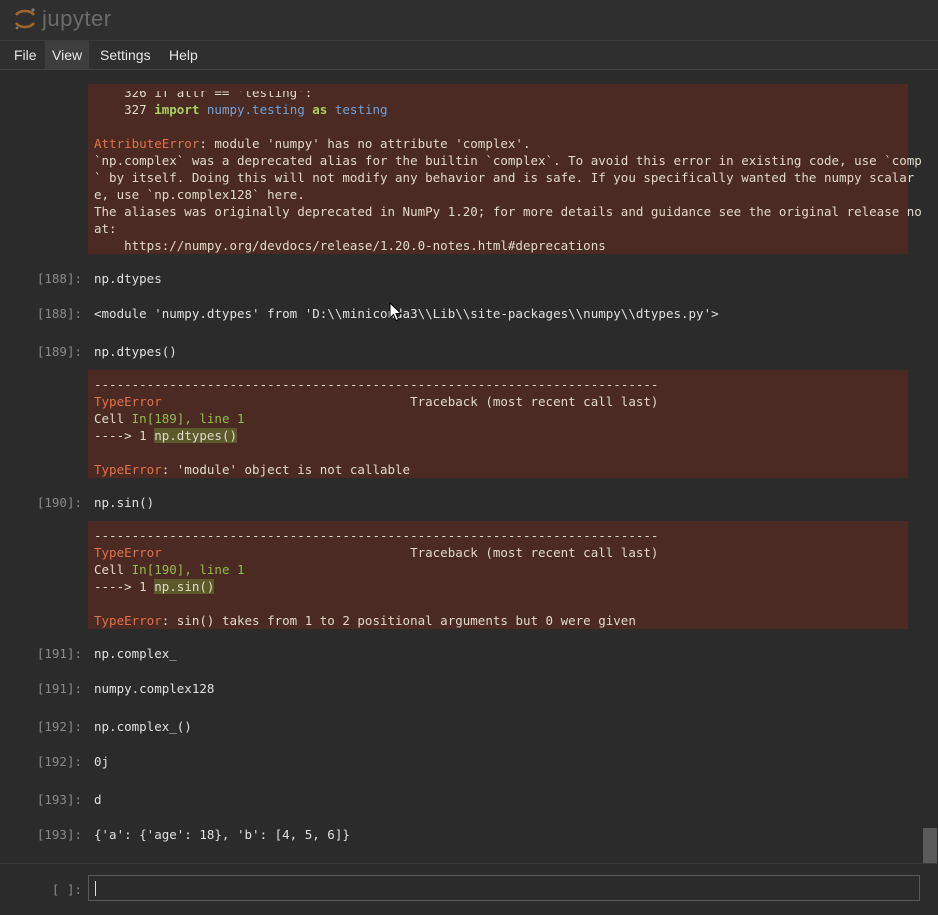  Describe the element at coordinates (59, 278) in the screenshot. I see `input-prompt: [188]:` at that location.